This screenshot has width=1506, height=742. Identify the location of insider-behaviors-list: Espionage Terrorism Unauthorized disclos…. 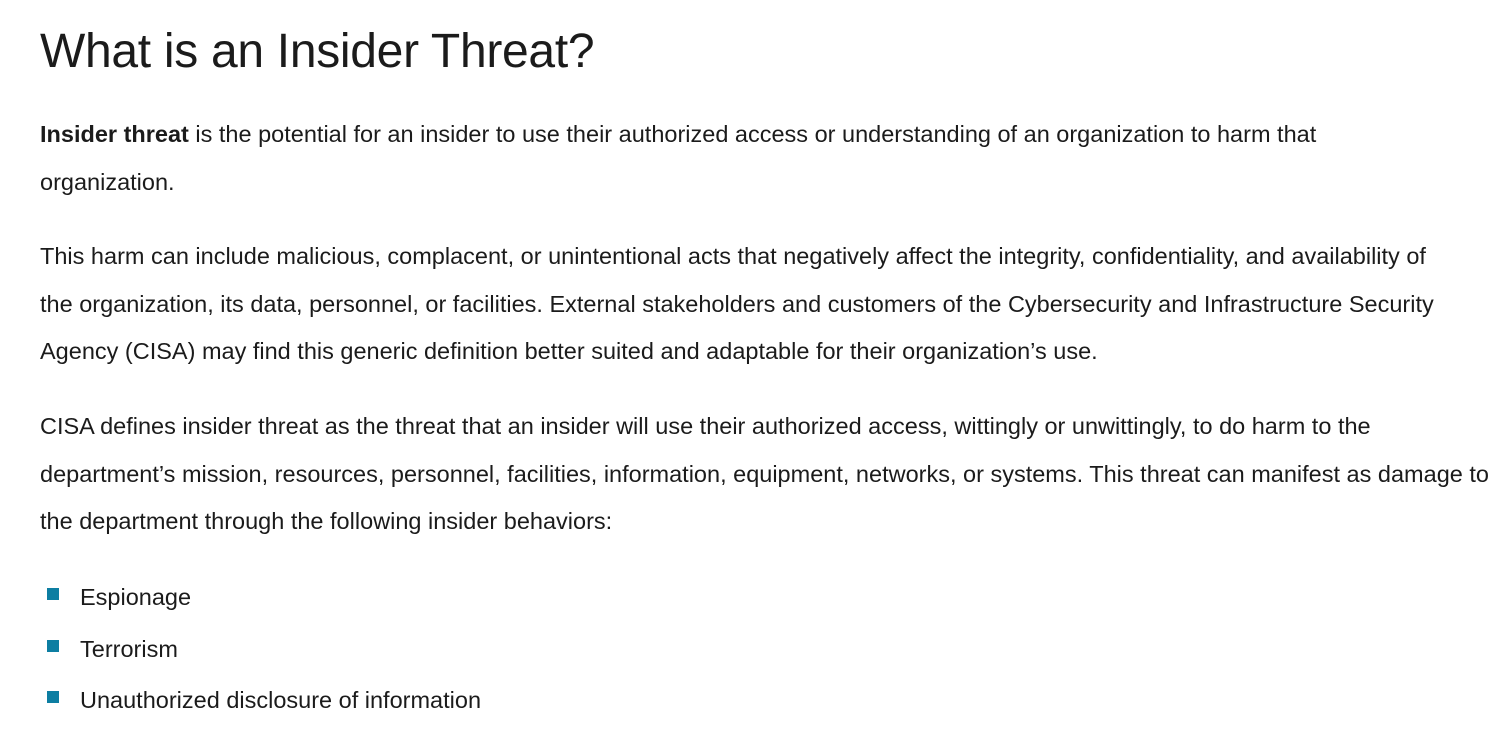
(260, 649).